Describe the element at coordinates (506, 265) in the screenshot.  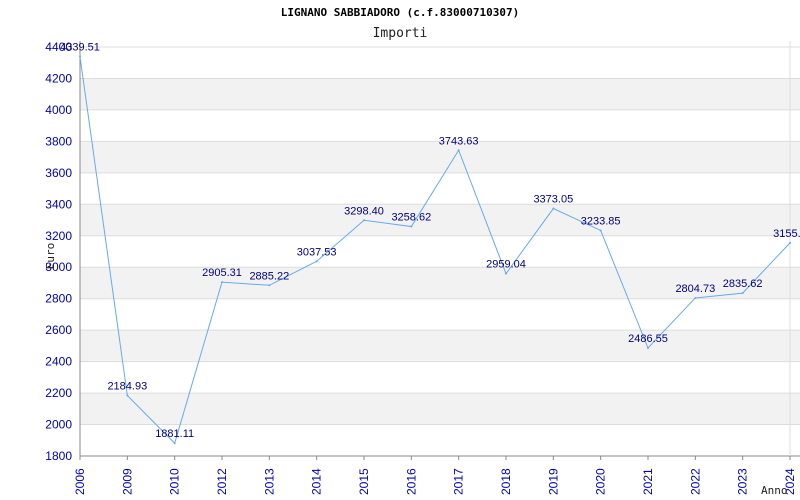
I see `data-label: 2959.04` at that location.